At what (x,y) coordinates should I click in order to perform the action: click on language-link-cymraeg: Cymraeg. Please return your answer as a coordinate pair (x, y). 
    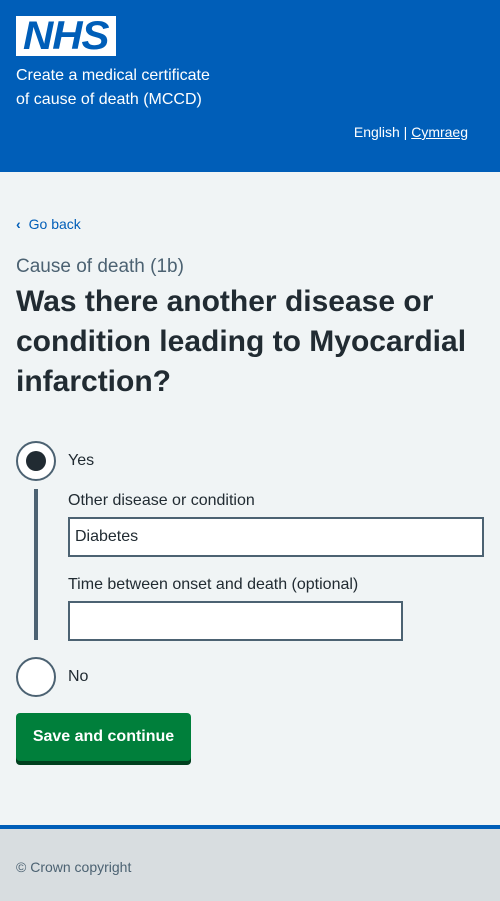
    Looking at the image, I should click on (439, 132).